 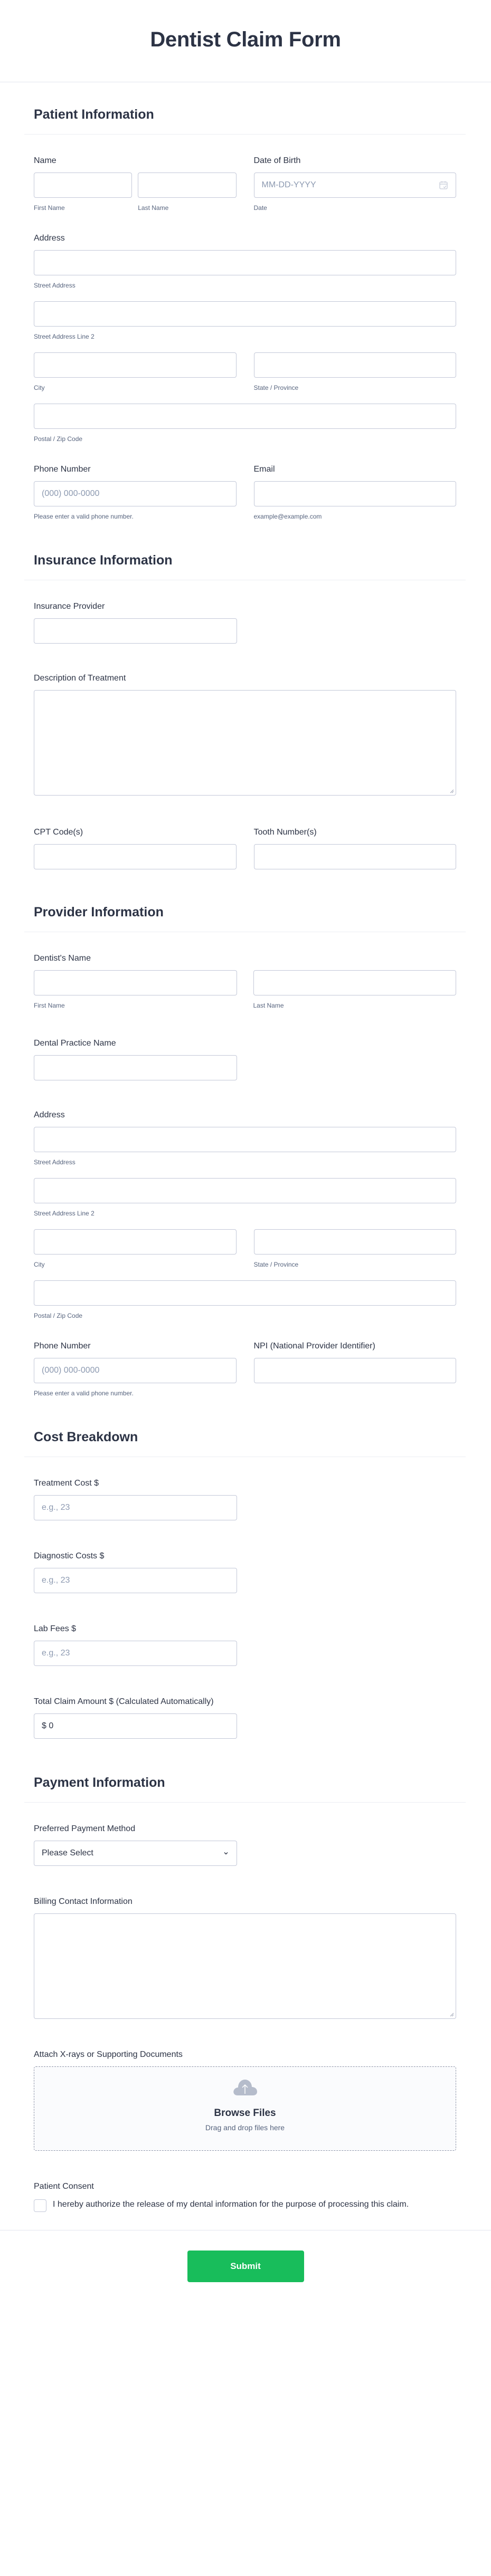 What do you see at coordinates (136, 1507) in the screenshot?
I see `treatment-cost-input: e.g., 23` at bounding box center [136, 1507].